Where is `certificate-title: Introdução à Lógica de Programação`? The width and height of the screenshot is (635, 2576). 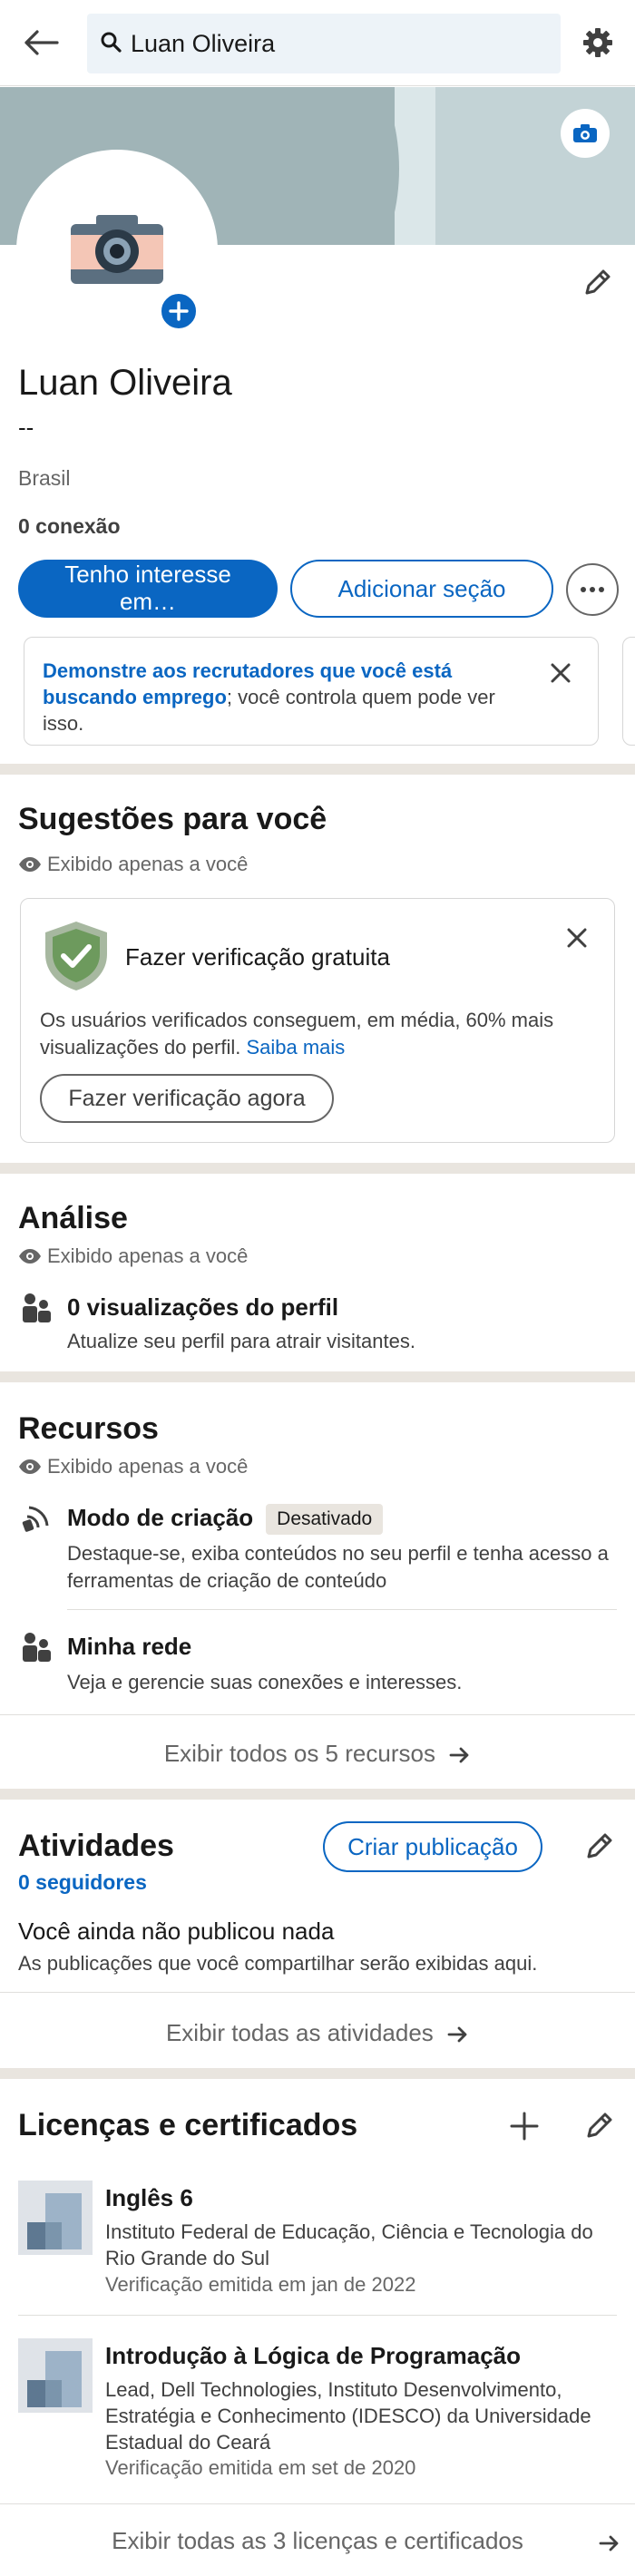
certificate-title: Introdução à Lógica de Programação is located at coordinates (313, 2356).